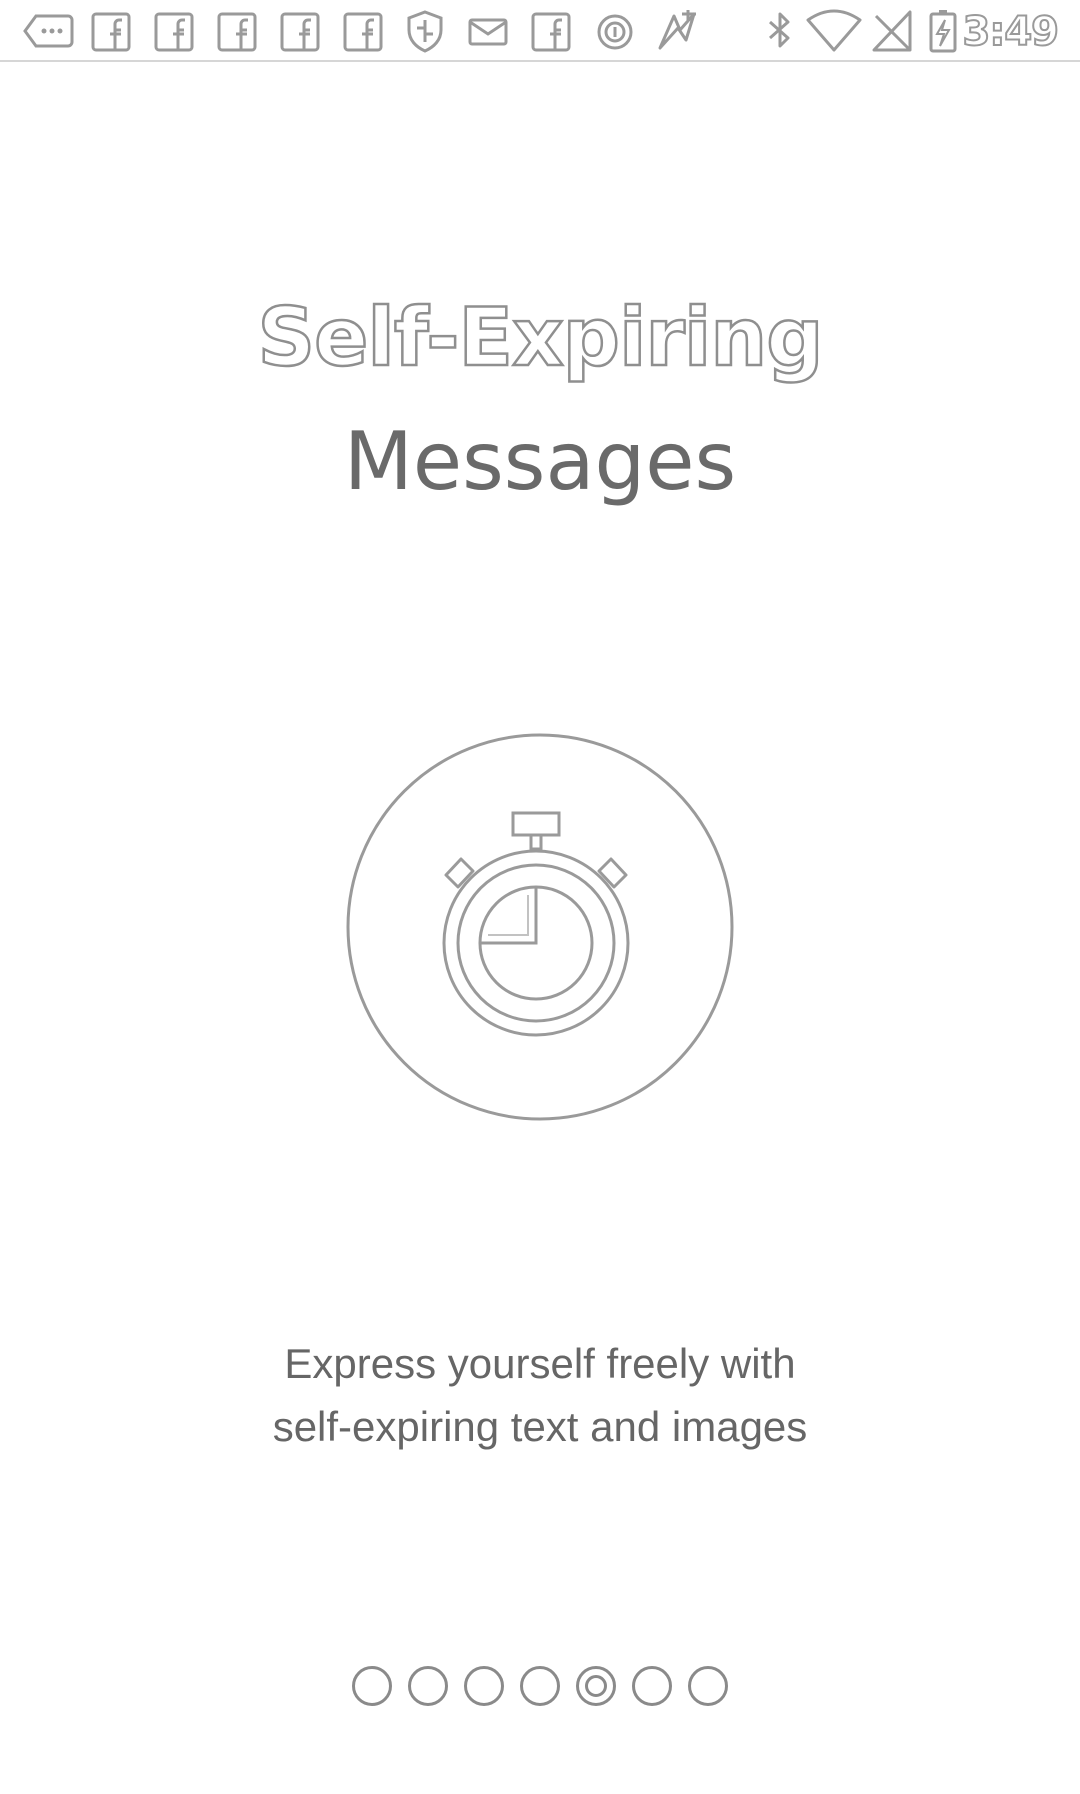 This screenshot has width=1080, height=1794. I want to click on description-line2: self-expiring text and images, so click(540, 1426).